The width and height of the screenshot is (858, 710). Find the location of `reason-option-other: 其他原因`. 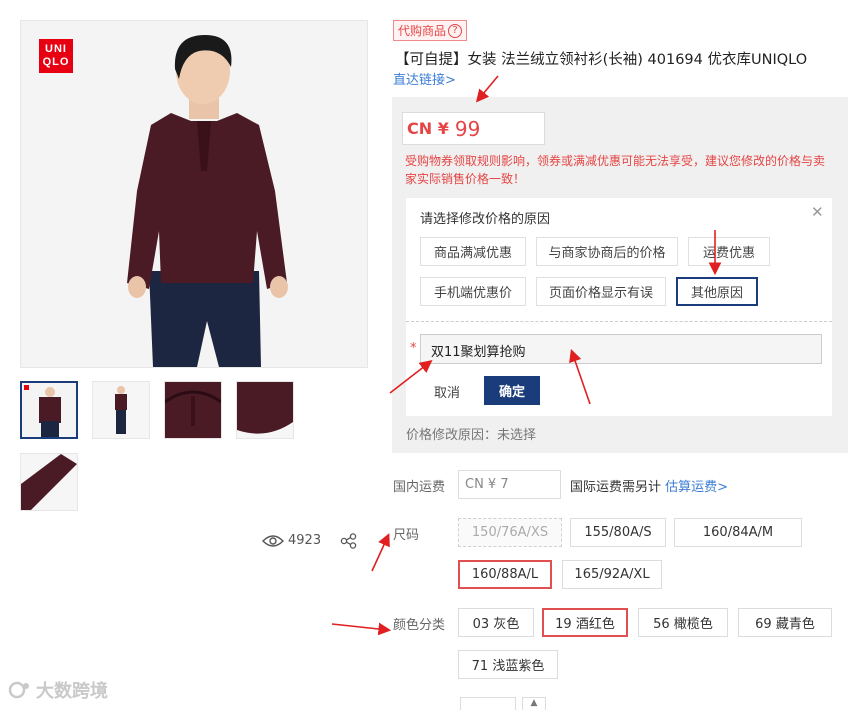

reason-option-other: 其他原因 is located at coordinates (717, 291).